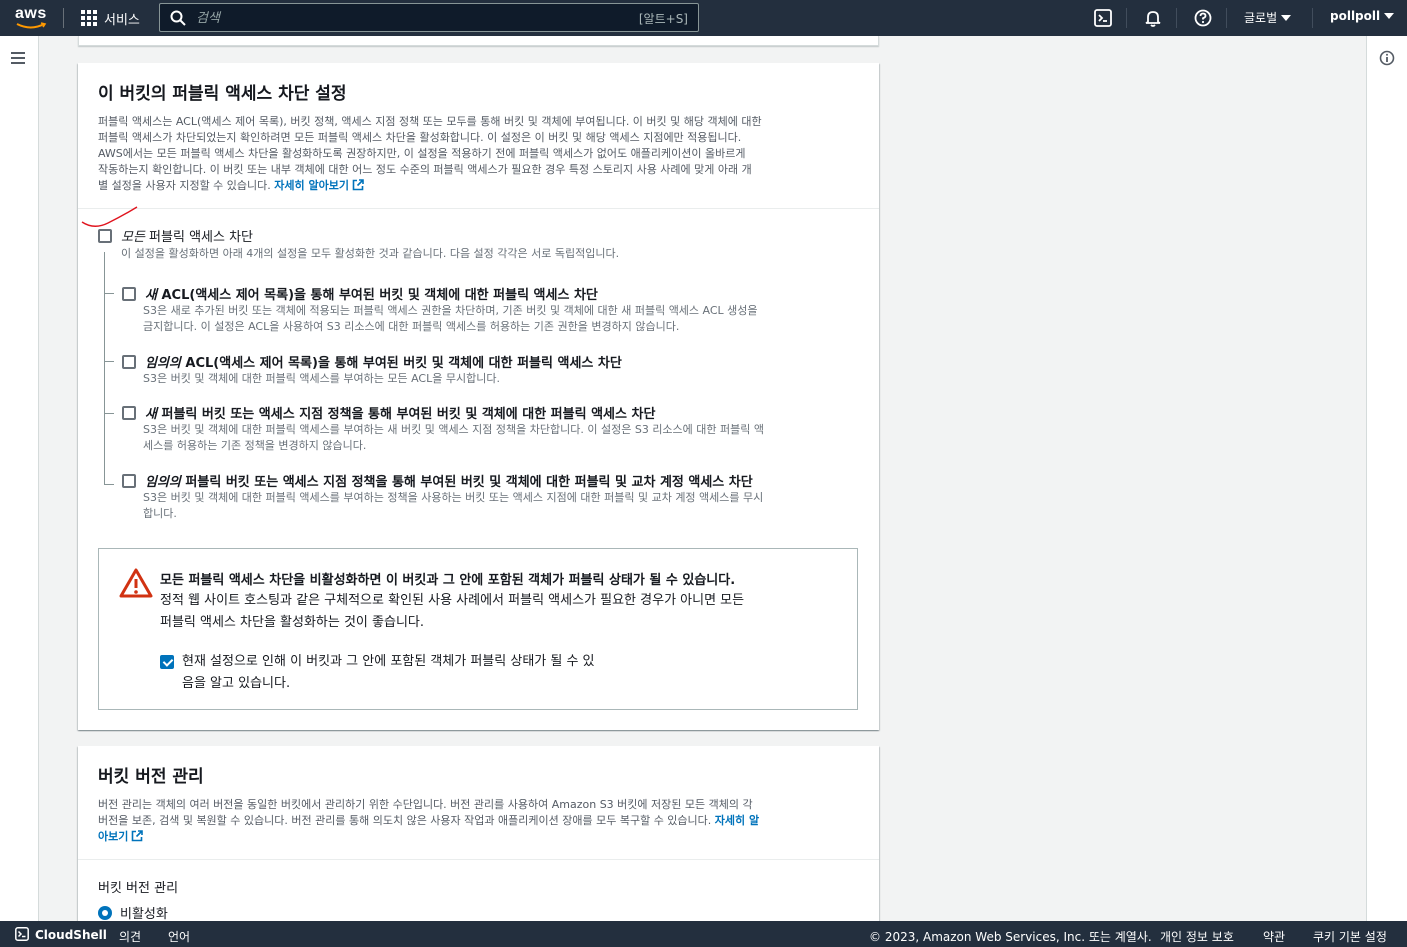  I want to click on learn-more-link: 자세히 알아보기, so click(319, 185).